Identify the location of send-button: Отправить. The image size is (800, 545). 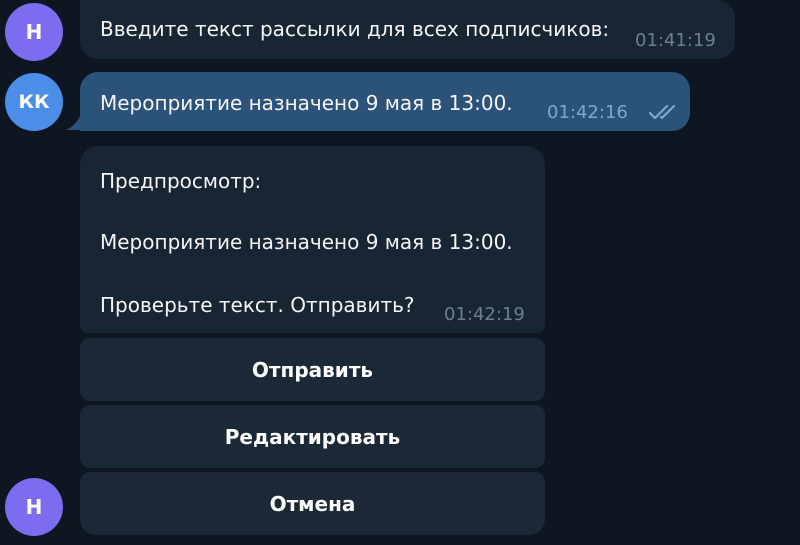
(312, 369).